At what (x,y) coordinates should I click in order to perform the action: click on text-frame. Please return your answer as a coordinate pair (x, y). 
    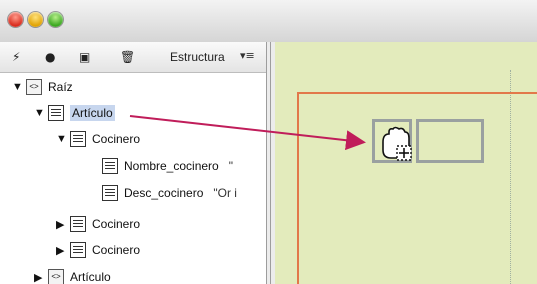
    Looking at the image, I should click on (450, 141).